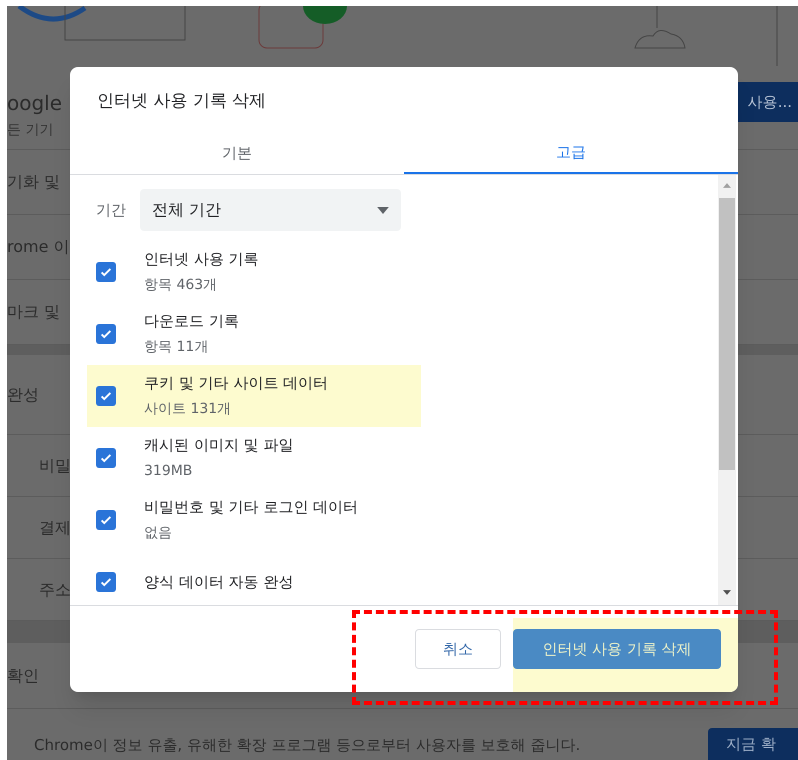  I want to click on tab: 고급, so click(571, 153).